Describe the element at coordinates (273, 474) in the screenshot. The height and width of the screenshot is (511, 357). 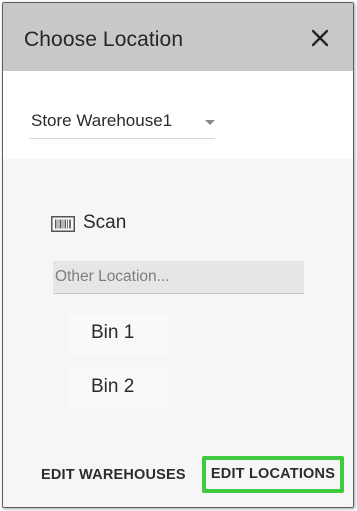
I see `edit-locations-button: EDIT LOCATIONS` at that location.